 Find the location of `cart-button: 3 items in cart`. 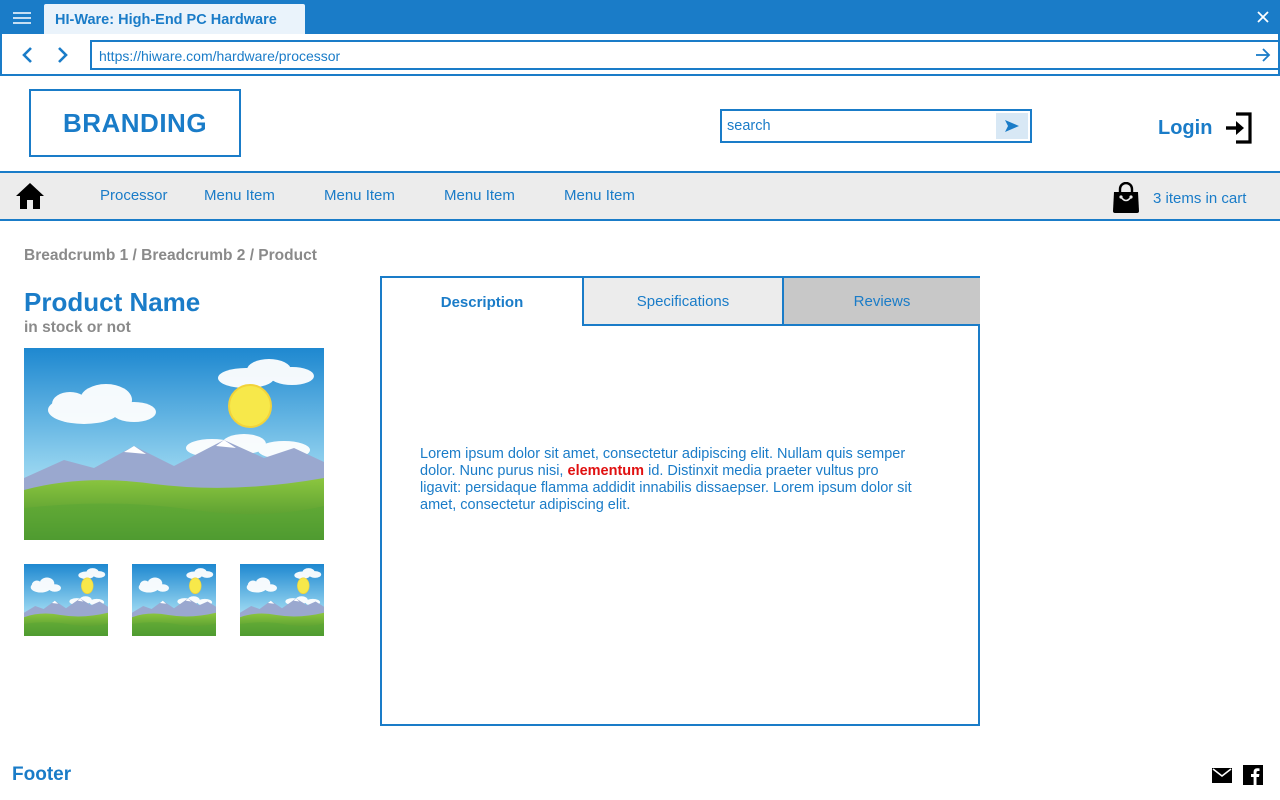

cart-button: 3 items in cart is located at coordinates (1178, 198).